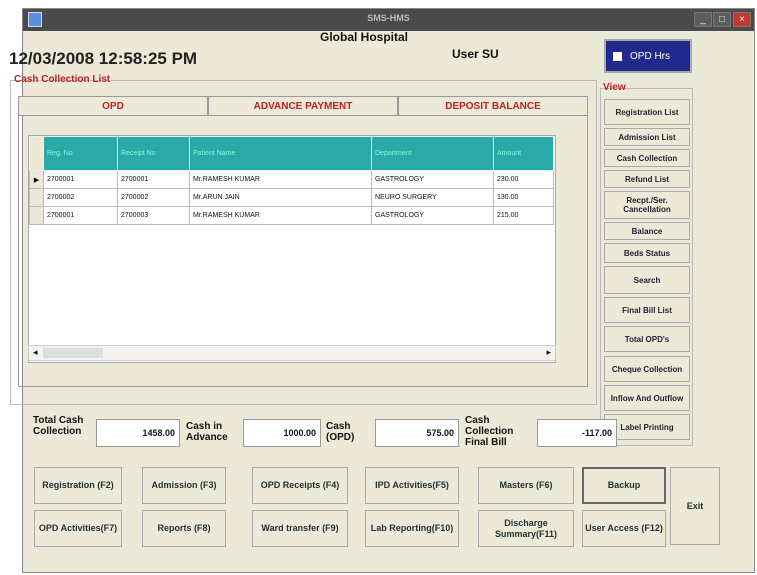 The image size is (757, 575). I want to click on masters-button: Masters (F6), so click(526, 485).